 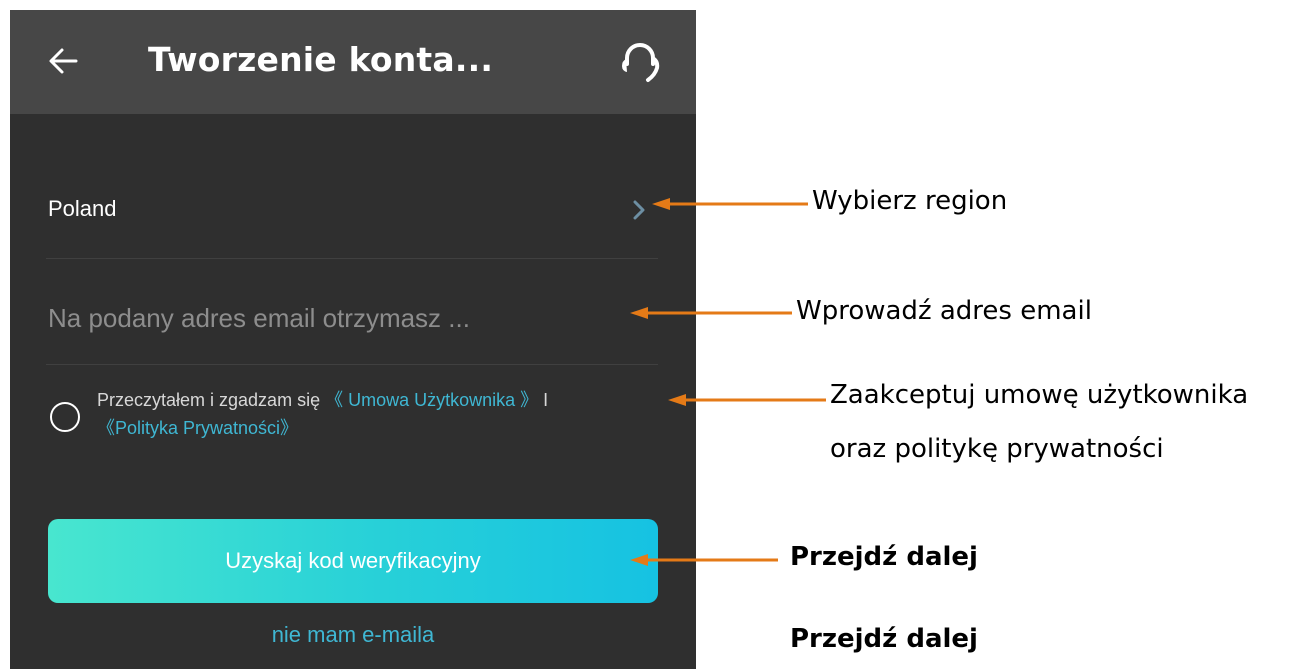 What do you see at coordinates (944, 311) in the screenshot?
I see `annotation-email: Wprowadź adres email` at bounding box center [944, 311].